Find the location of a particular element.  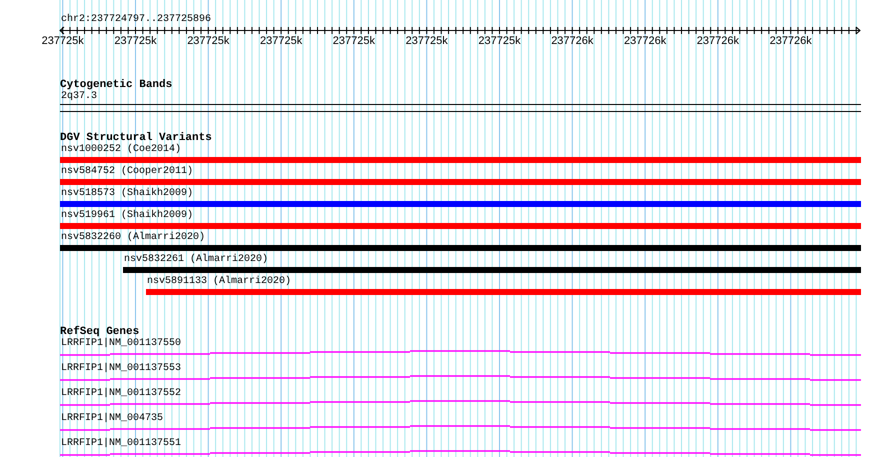

gene-label: LRRFIP1|NM_001137553 is located at coordinates (121, 369).